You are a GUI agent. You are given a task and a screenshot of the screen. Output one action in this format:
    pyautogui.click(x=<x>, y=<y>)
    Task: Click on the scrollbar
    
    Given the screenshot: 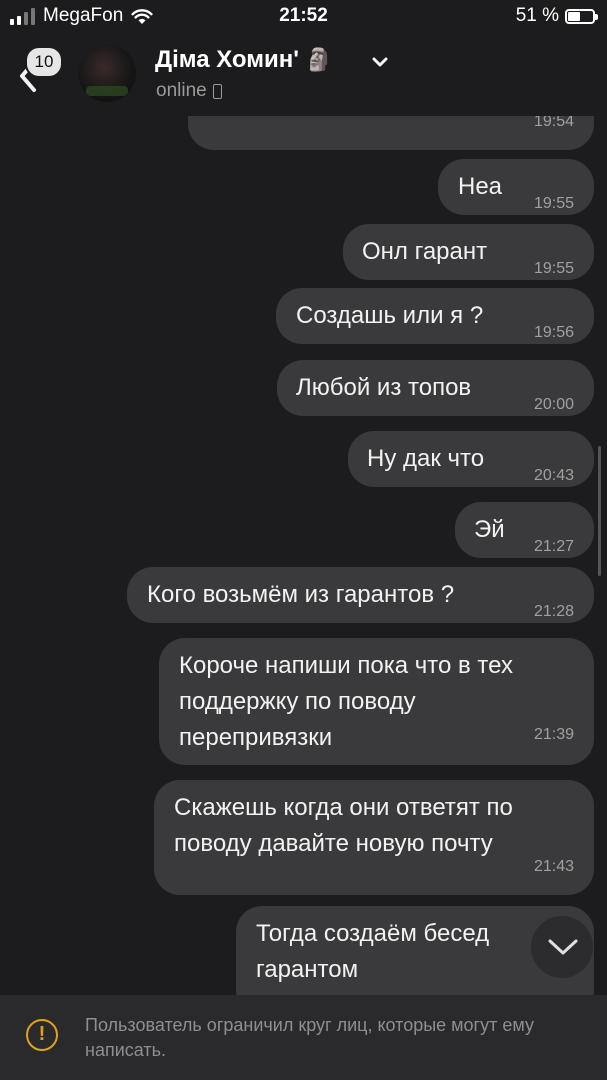 What is the action you would take?
    pyautogui.click(x=599, y=511)
    